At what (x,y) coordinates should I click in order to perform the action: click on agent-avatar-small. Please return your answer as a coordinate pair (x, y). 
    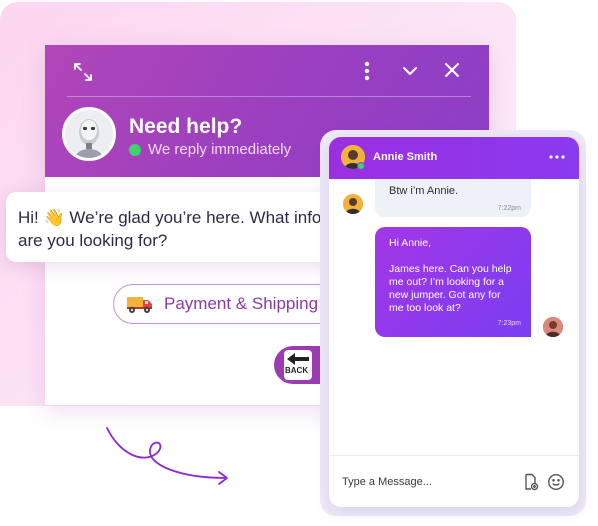
    Looking at the image, I should click on (353, 204).